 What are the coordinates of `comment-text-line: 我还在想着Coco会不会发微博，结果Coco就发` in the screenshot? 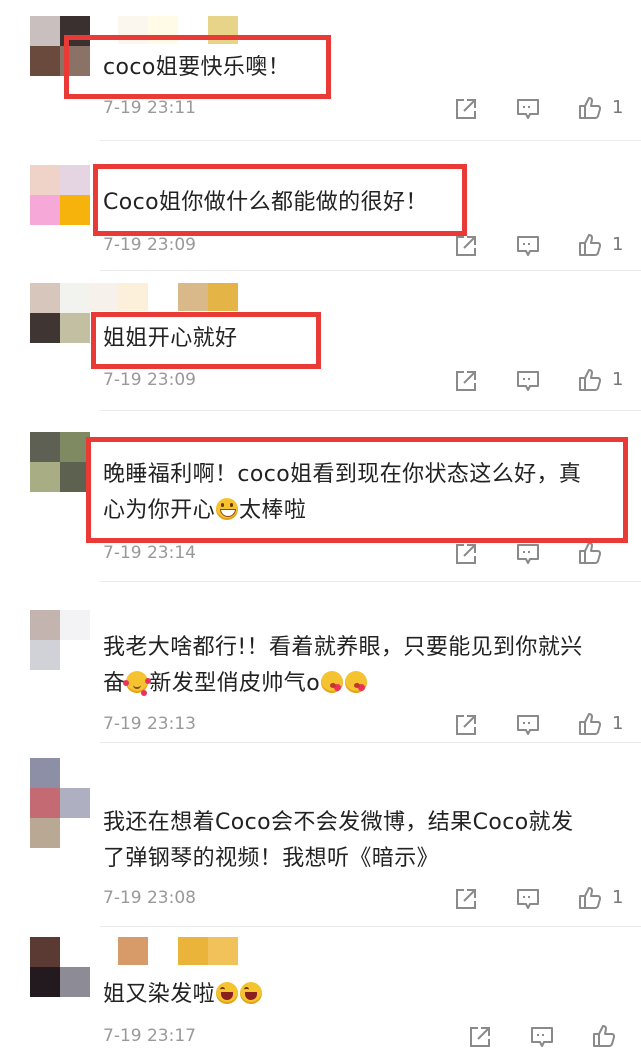 It's located at (338, 822).